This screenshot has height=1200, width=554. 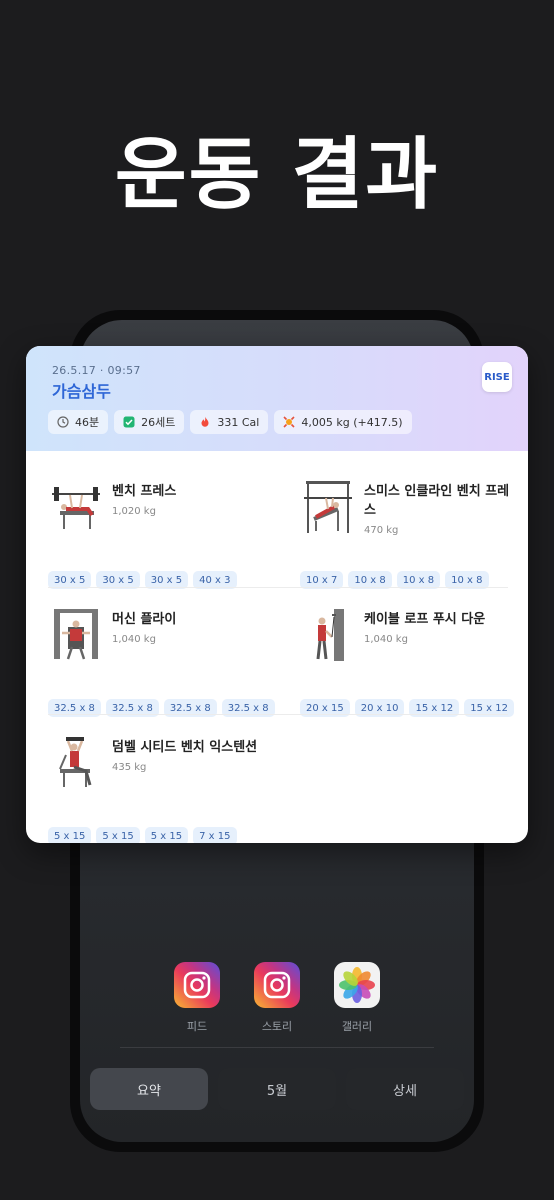 I want to click on flame-icon, so click(x=205, y=421).